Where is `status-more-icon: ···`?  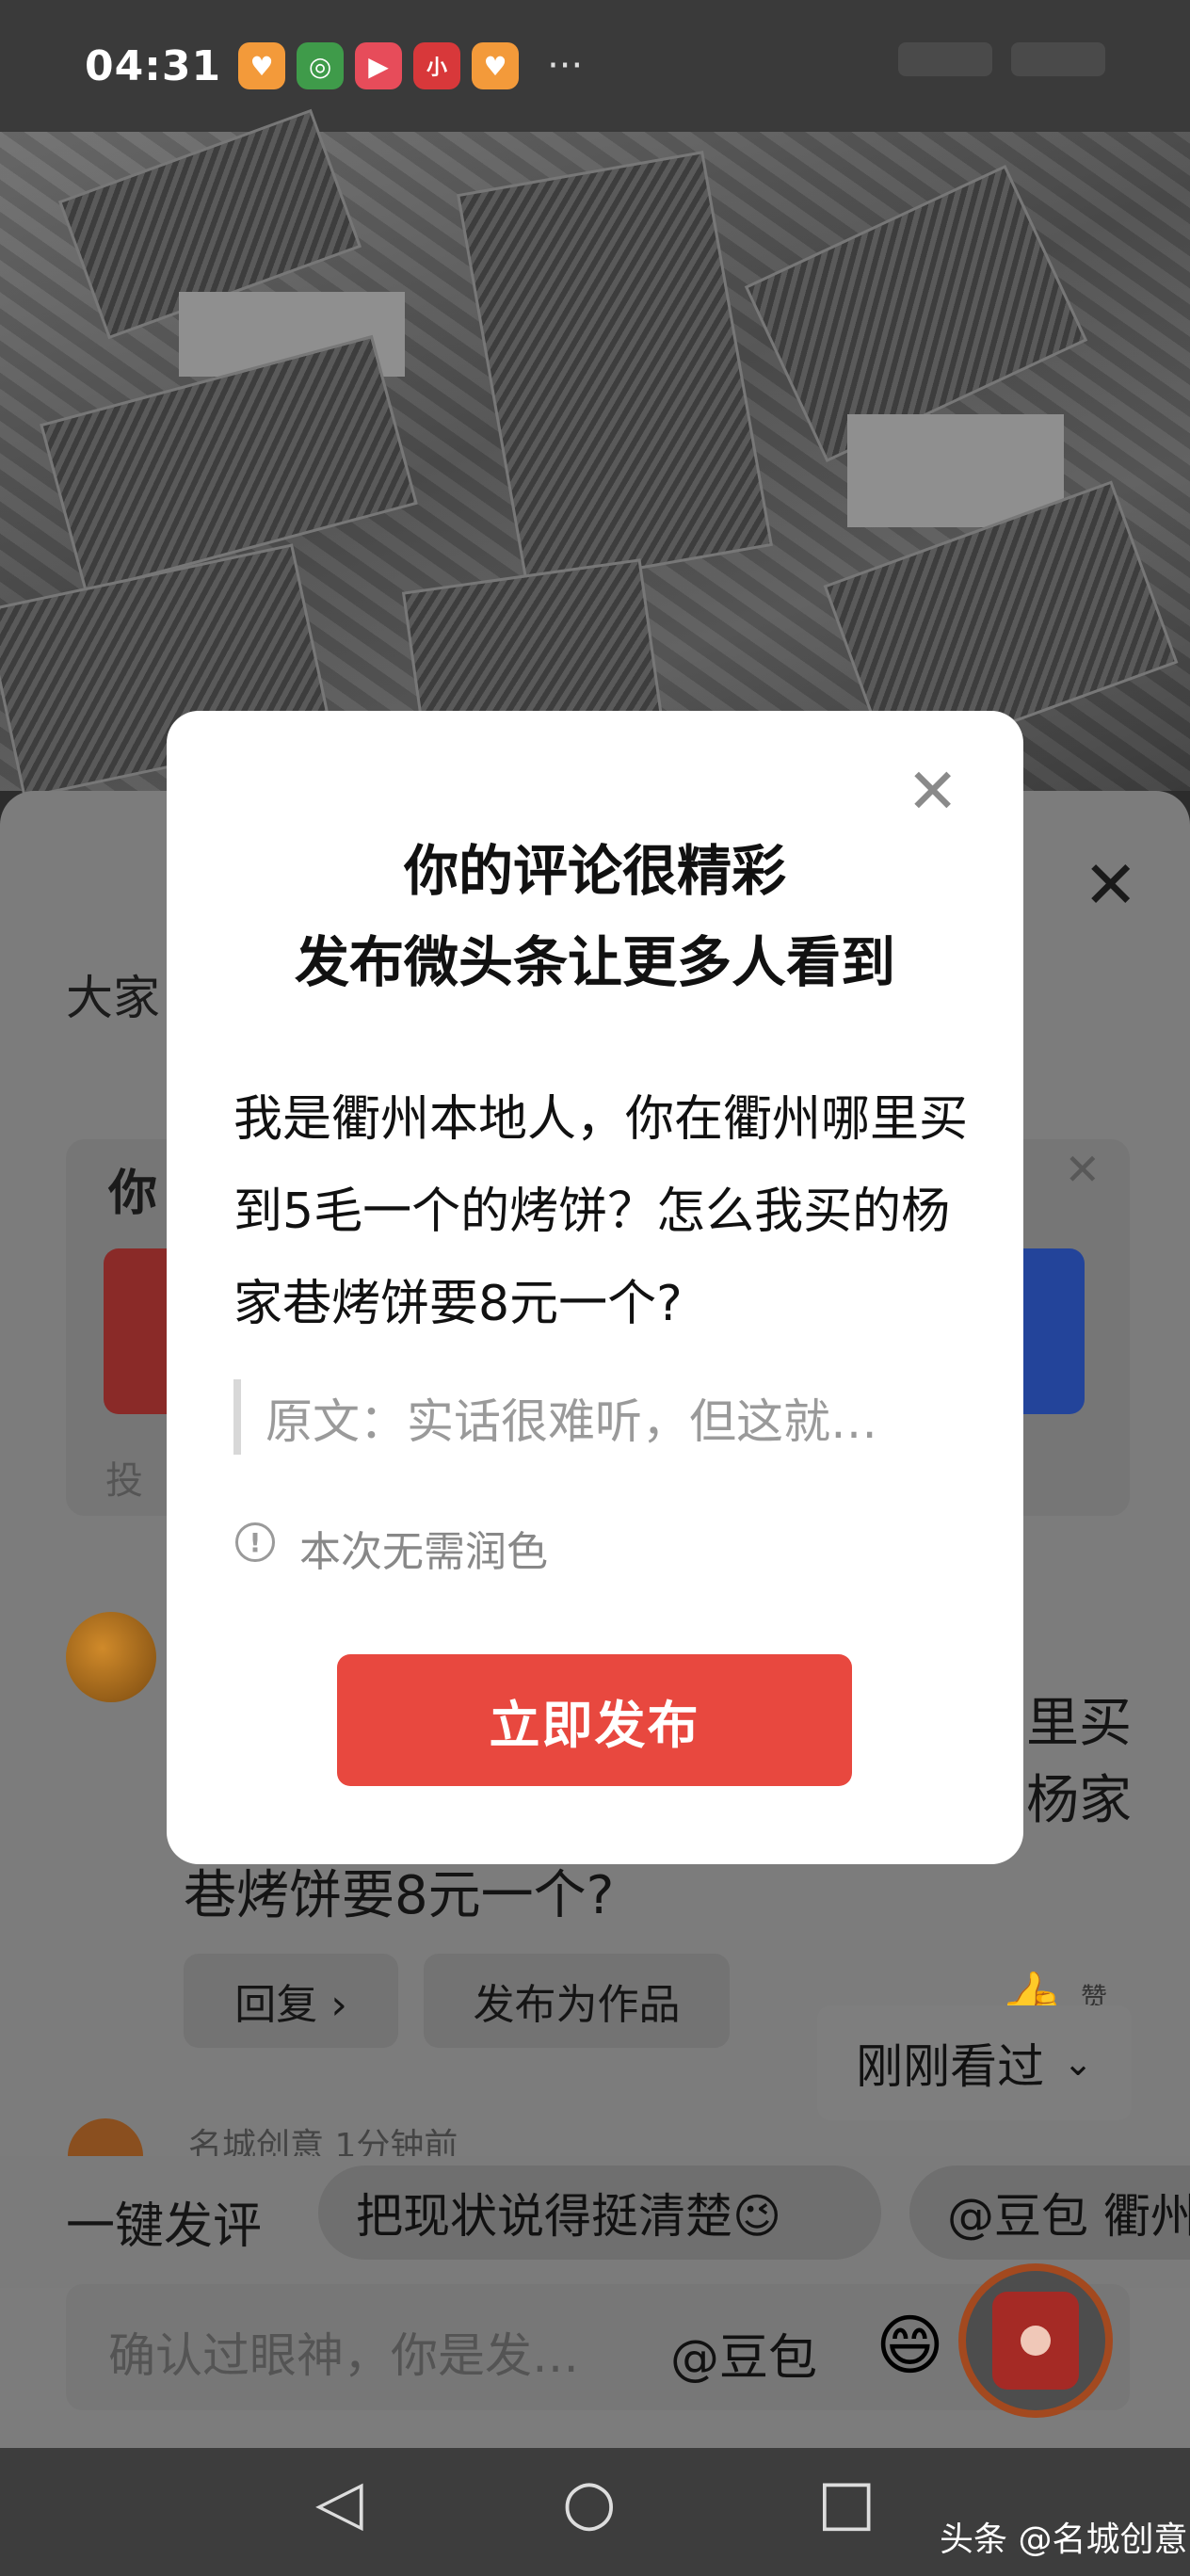 status-more-icon: ··· is located at coordinates (565, 66).